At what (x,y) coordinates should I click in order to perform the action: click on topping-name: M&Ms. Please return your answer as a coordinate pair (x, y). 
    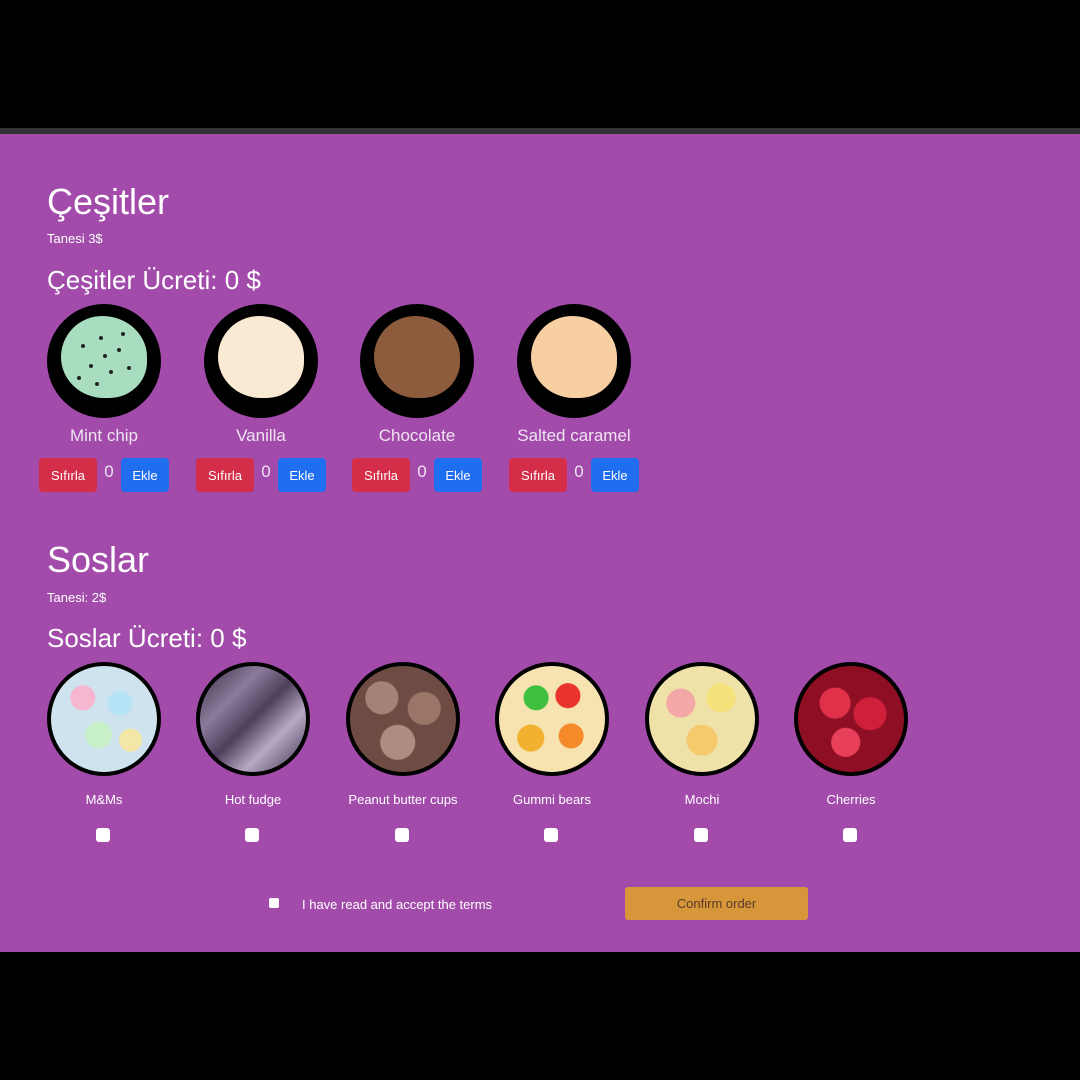
    Looking at the image, I should click on (104, 799).